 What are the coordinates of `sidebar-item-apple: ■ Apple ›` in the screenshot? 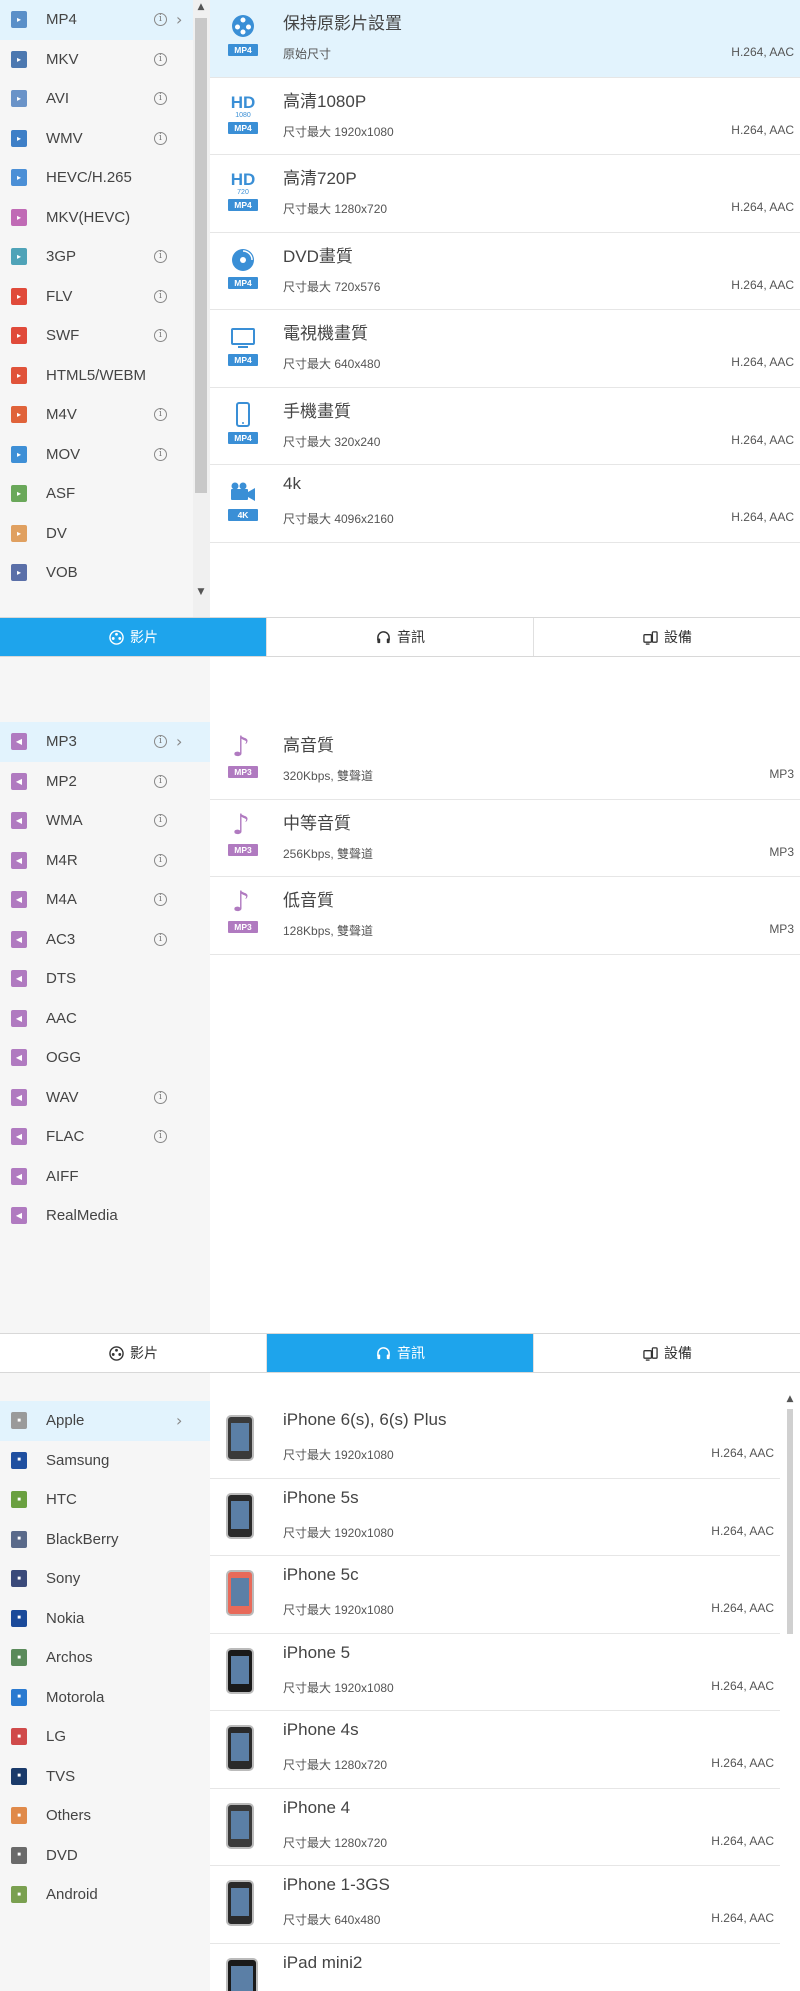 It's located at (105, 1421).